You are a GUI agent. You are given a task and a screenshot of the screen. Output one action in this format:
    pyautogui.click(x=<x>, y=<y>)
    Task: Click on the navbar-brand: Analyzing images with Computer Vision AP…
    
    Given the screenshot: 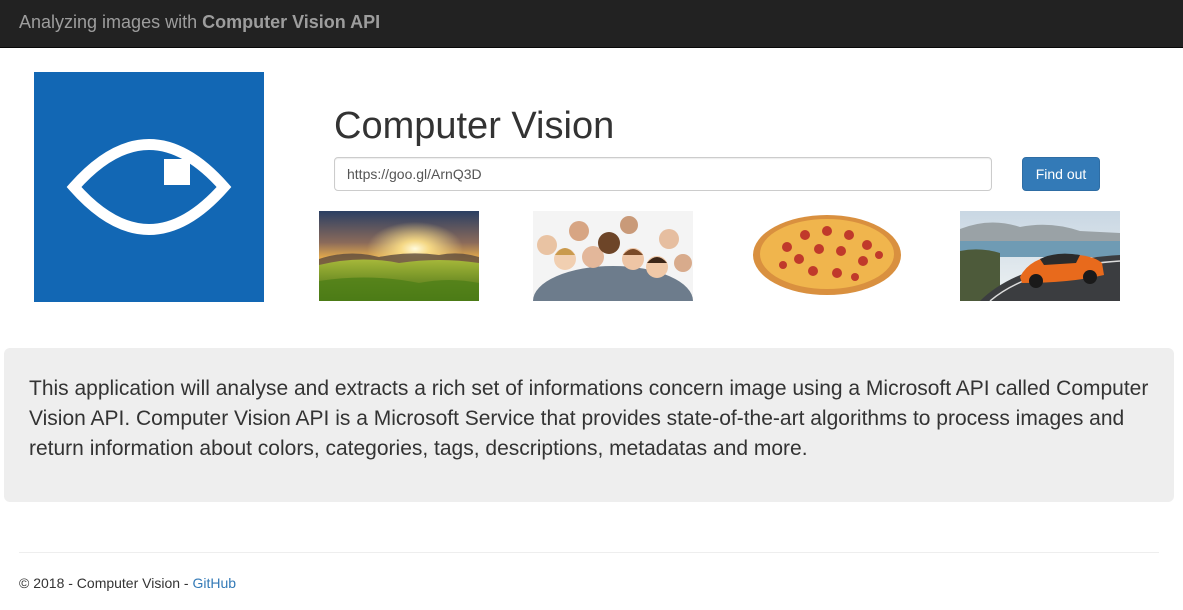 What is the action you would take?
    pyautogui.click(x=199, y=22)
    